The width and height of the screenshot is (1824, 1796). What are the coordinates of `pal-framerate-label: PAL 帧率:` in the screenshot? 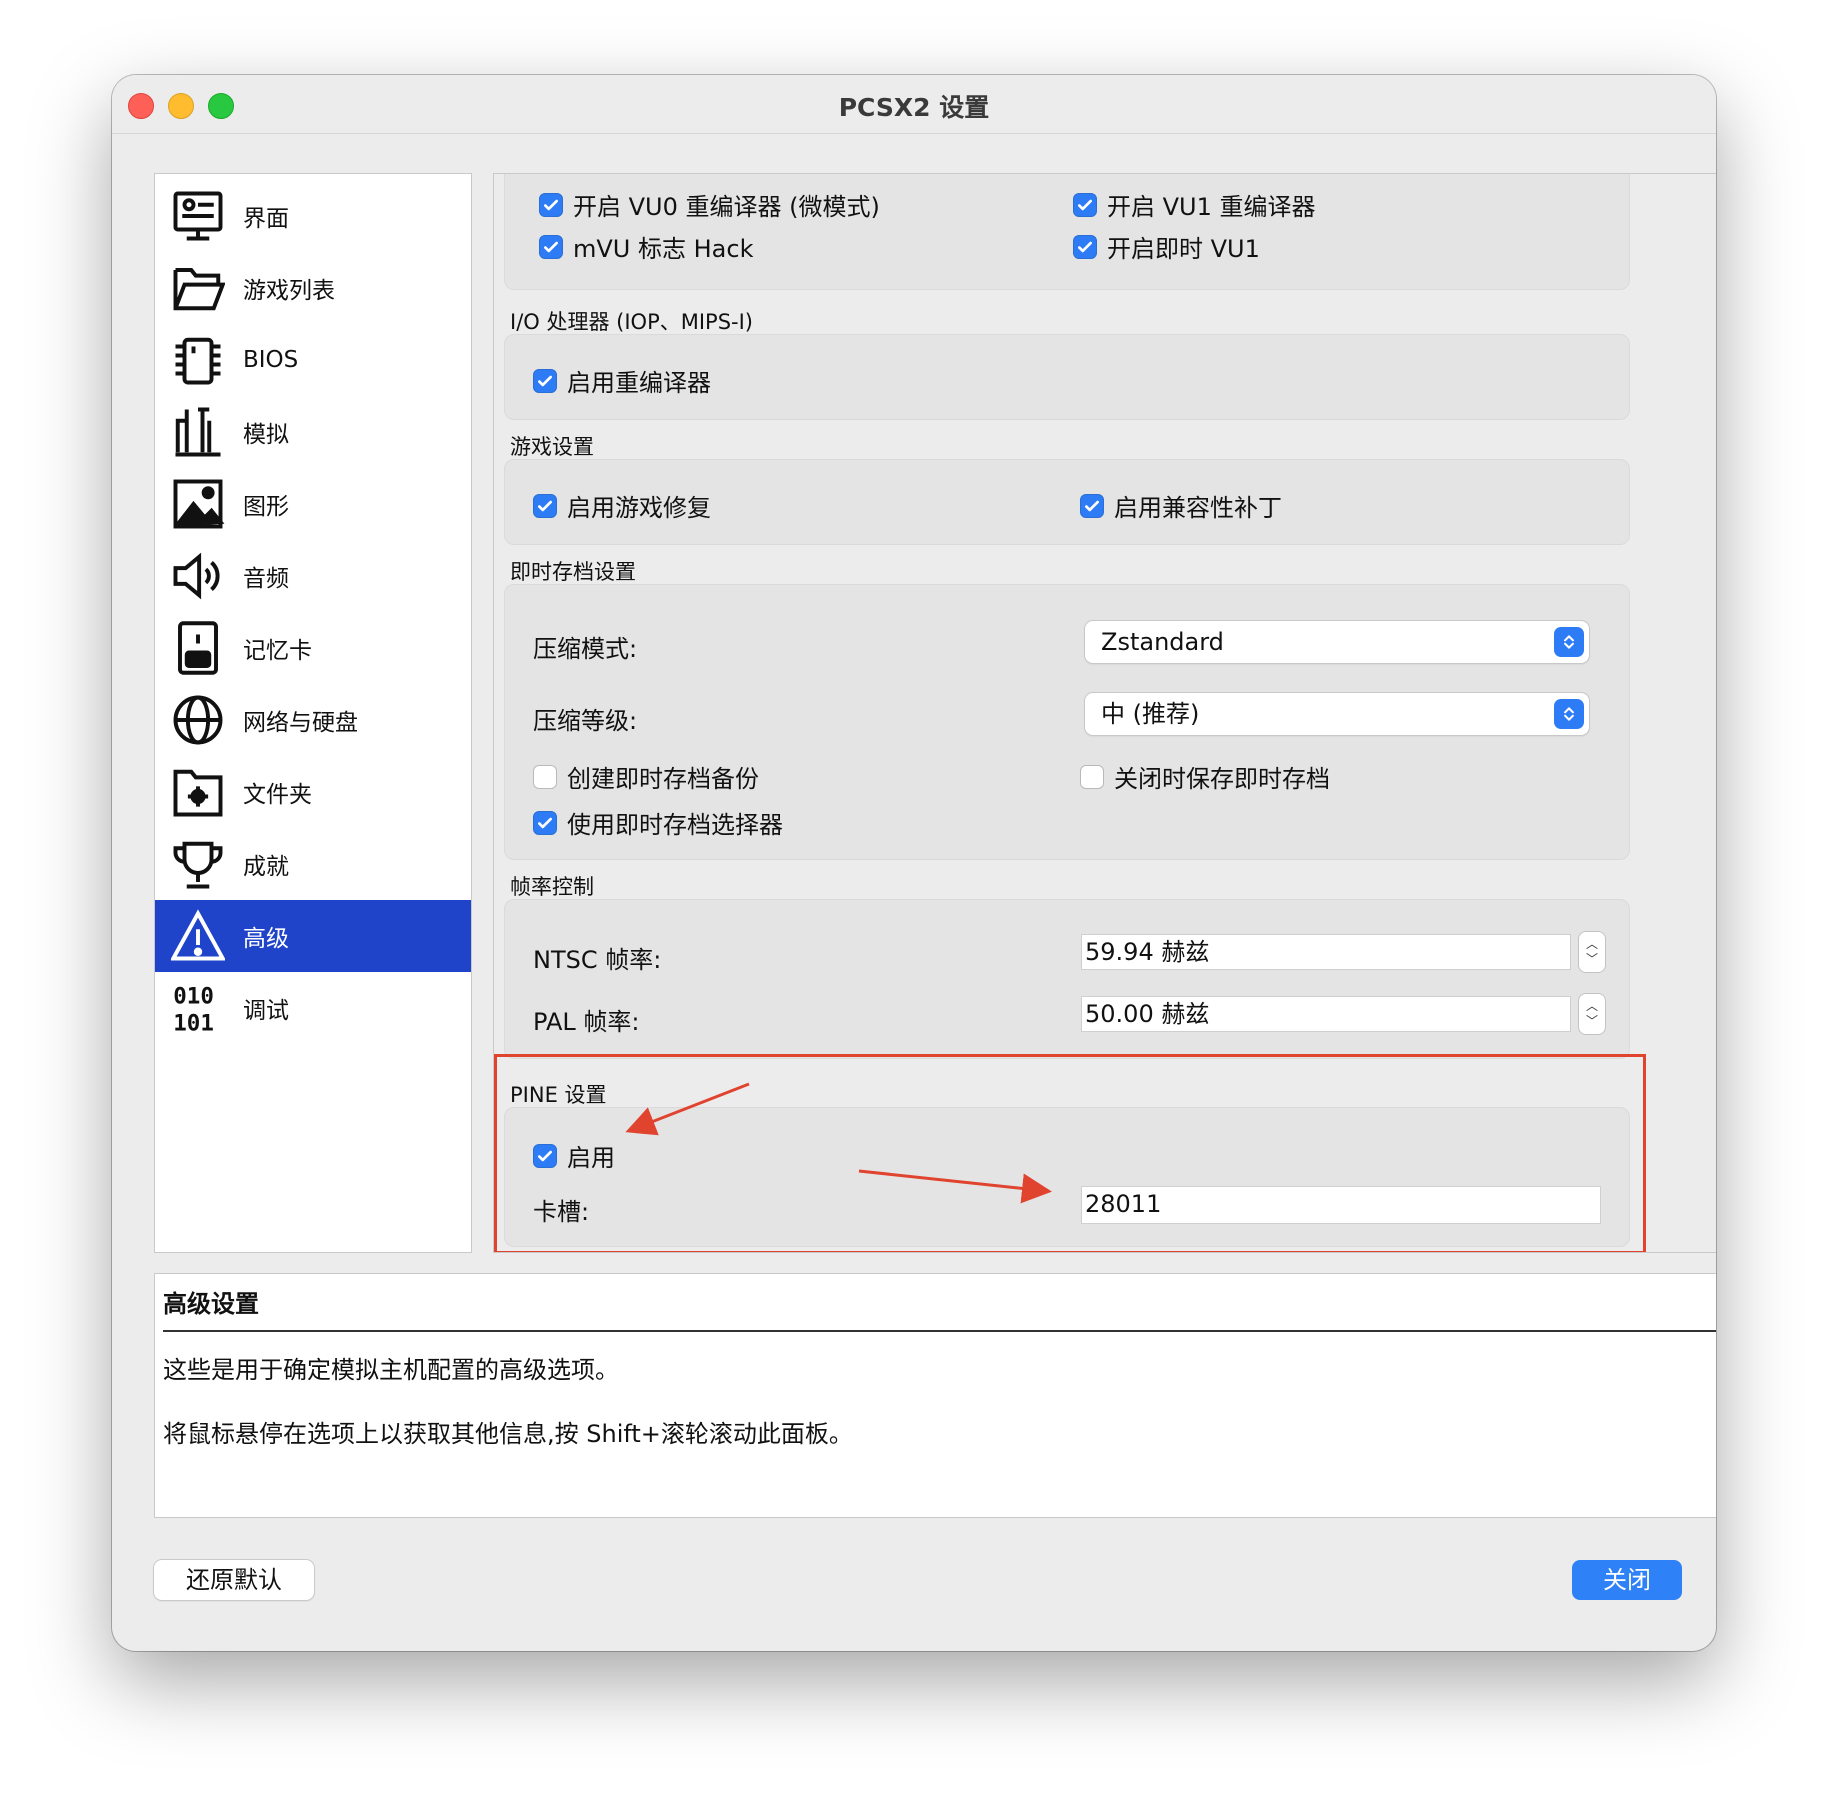 It's located at (586, 1022).